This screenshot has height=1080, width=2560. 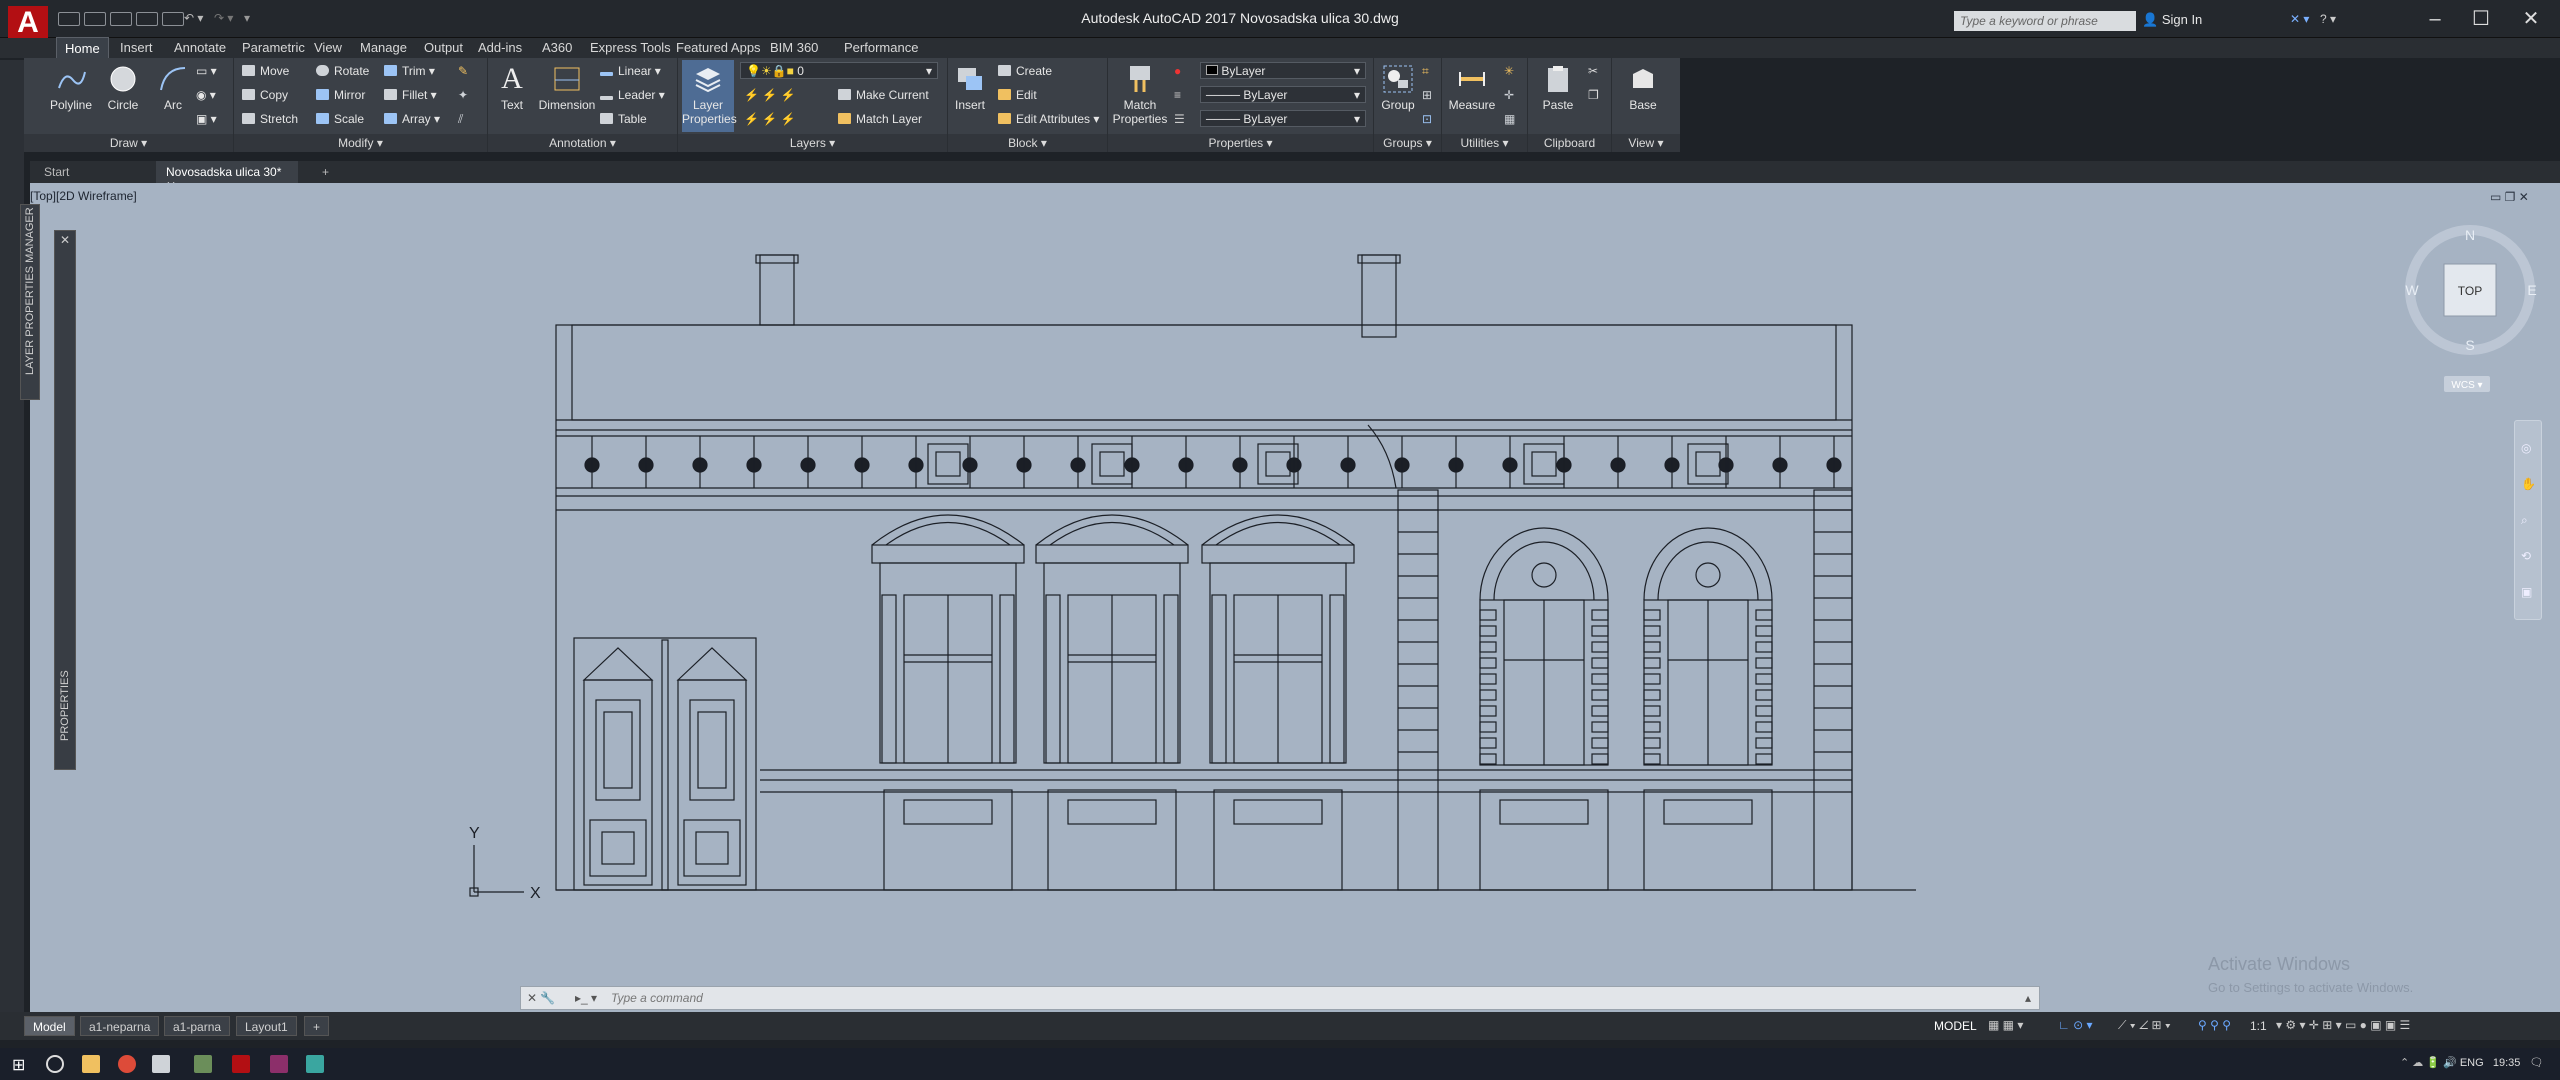 What do you see at coordinates (2531, 19) in the screenshot?
I see `close-button: ✕` at bounding box center [2531, 19].